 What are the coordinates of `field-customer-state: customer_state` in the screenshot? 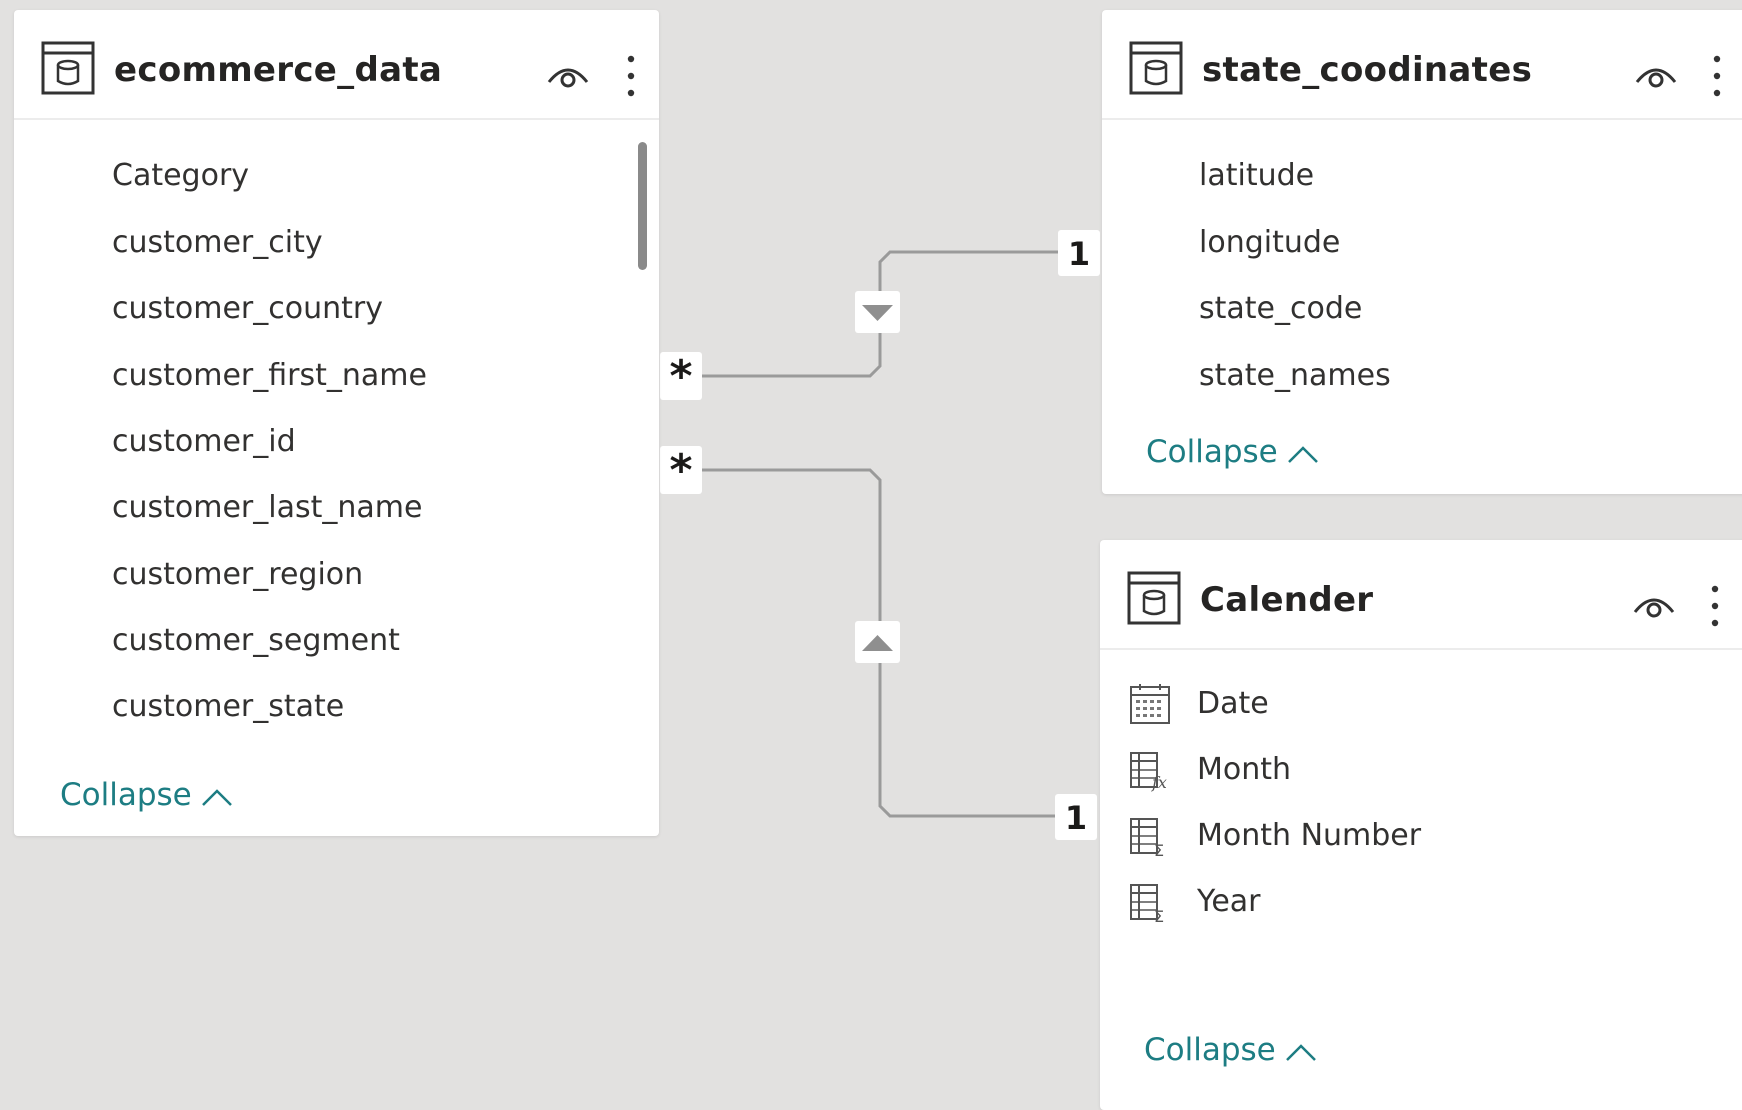 It's located at (228, 707).